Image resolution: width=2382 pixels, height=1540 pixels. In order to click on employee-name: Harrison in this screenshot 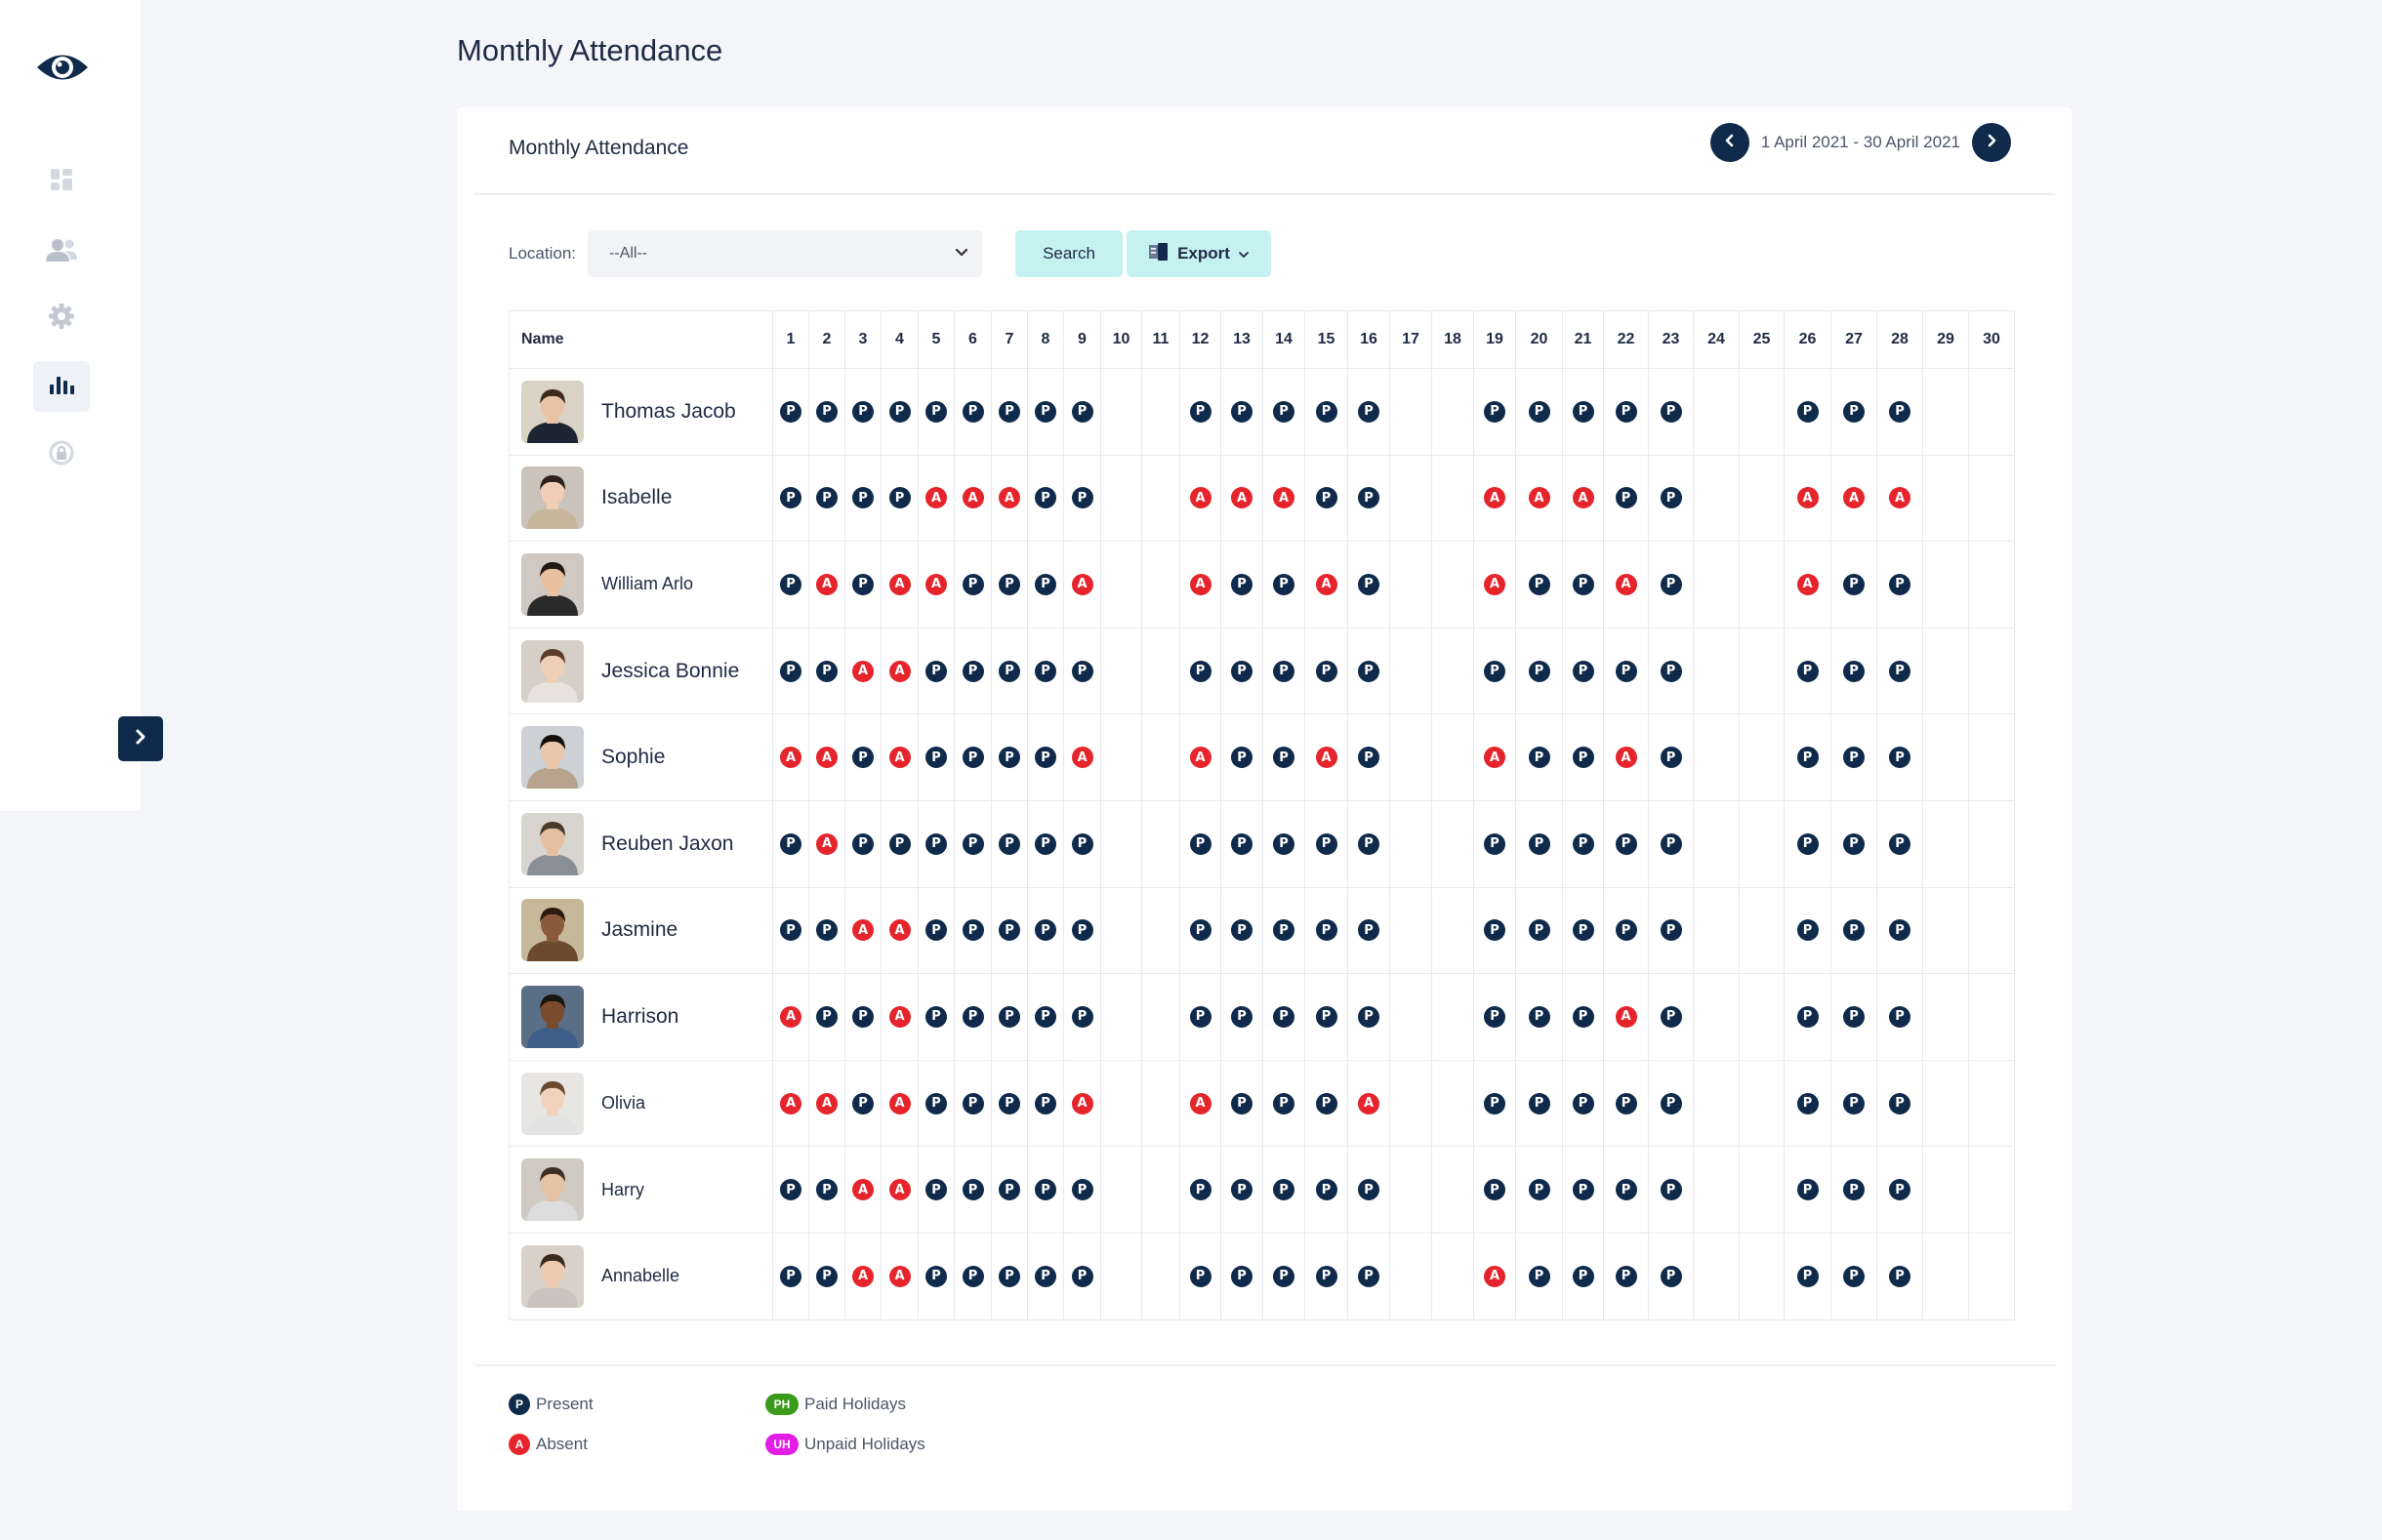, I will do `click(639, 1017)`.